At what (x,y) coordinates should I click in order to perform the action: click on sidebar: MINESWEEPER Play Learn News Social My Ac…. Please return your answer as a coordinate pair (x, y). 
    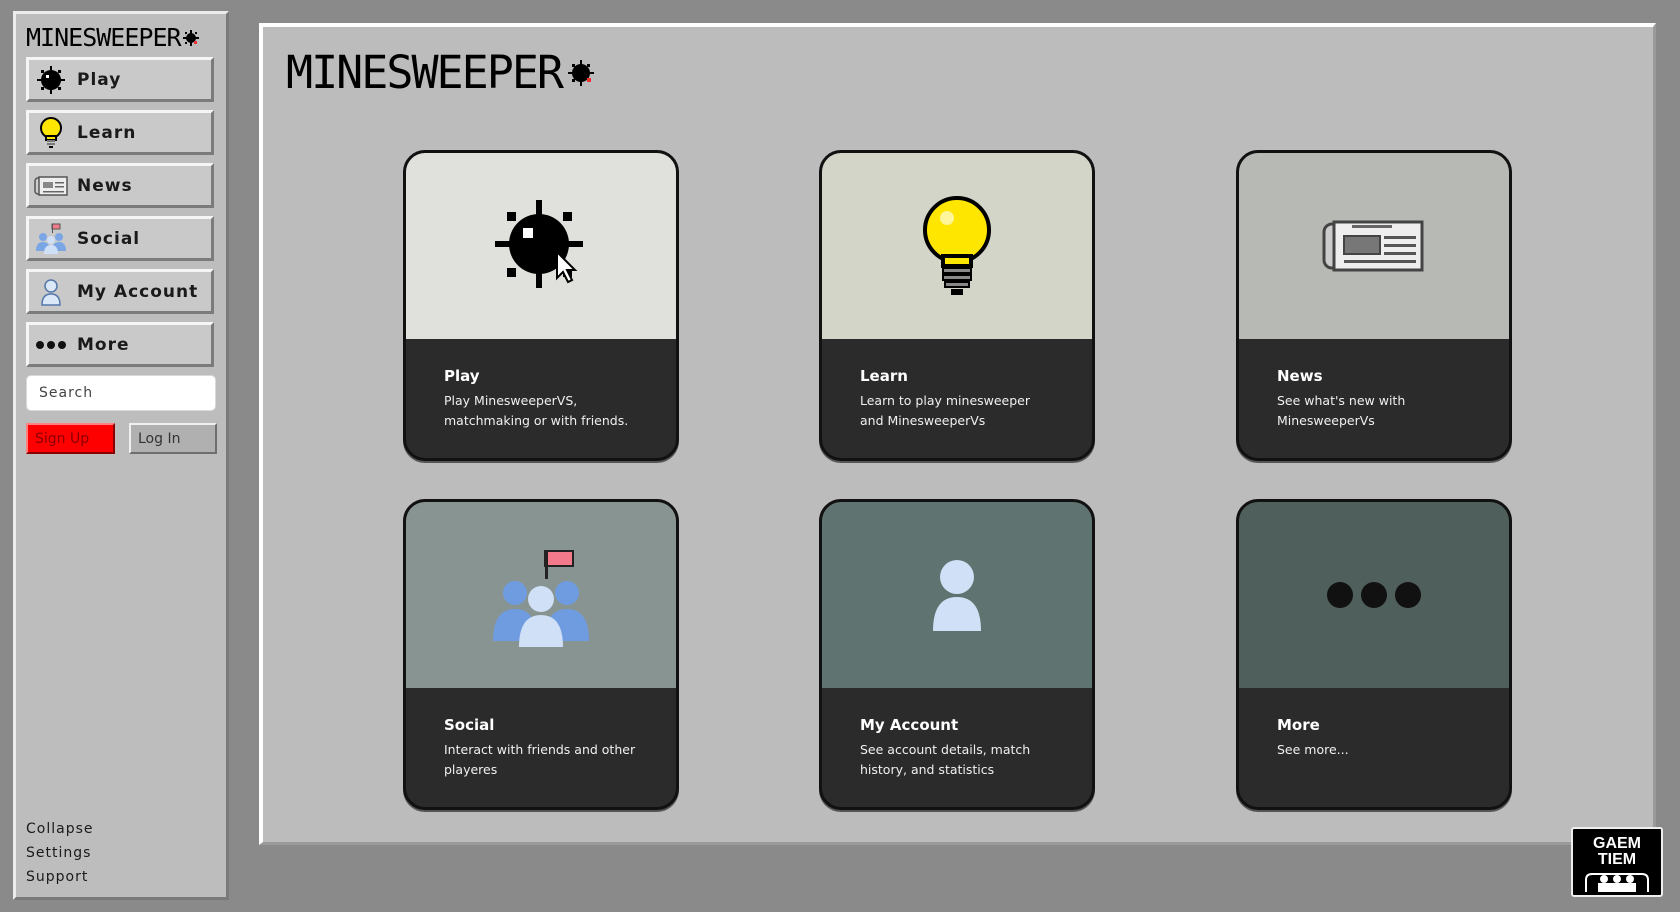
    Looking at the image, I should click on (121, 455).